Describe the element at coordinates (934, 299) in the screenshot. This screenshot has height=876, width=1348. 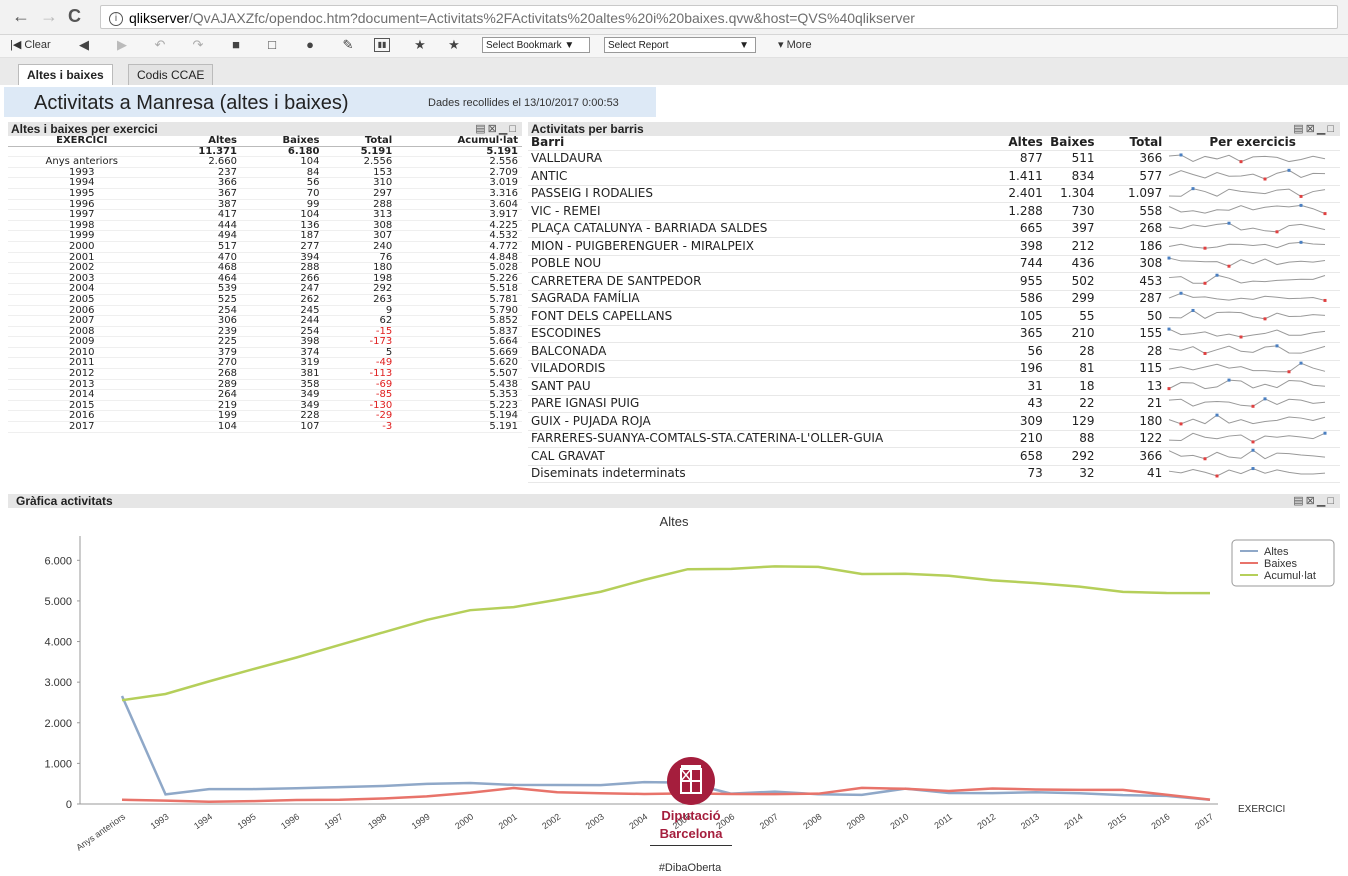
I see `table-row: SAGRADA FAMÍLIA 586 299 287` at that location.